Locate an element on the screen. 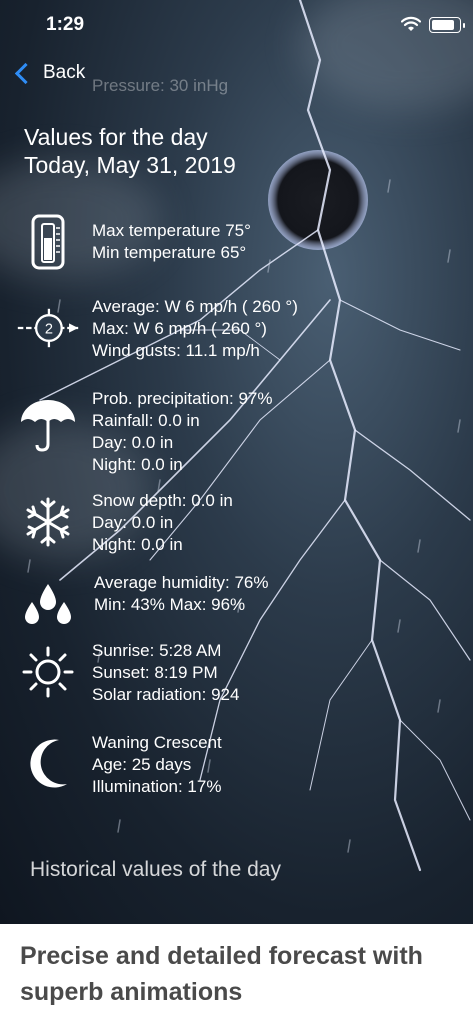  wind-average: Average: W 6 mp/h ( 260 °) is located at coordinates (195, 306).